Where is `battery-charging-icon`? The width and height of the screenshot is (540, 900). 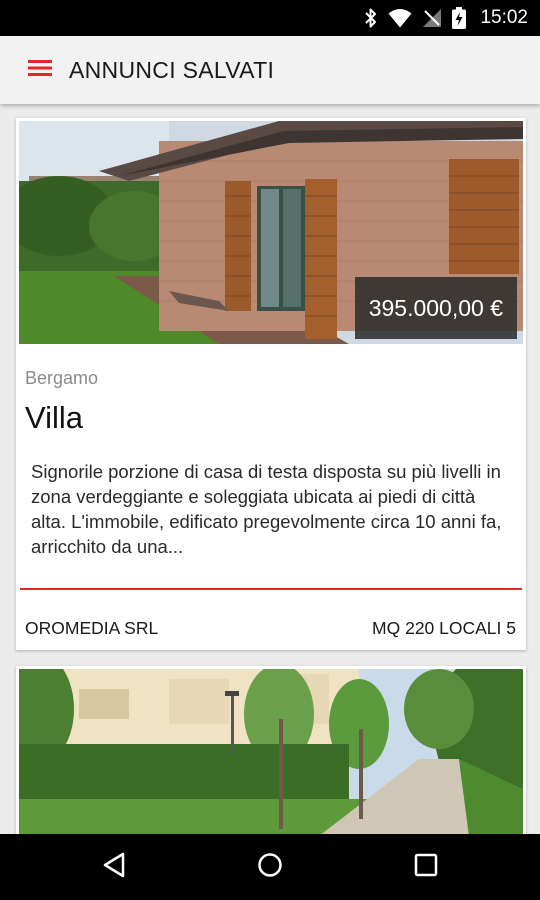 battery-charging-icon is located at coordinates (459, 18).